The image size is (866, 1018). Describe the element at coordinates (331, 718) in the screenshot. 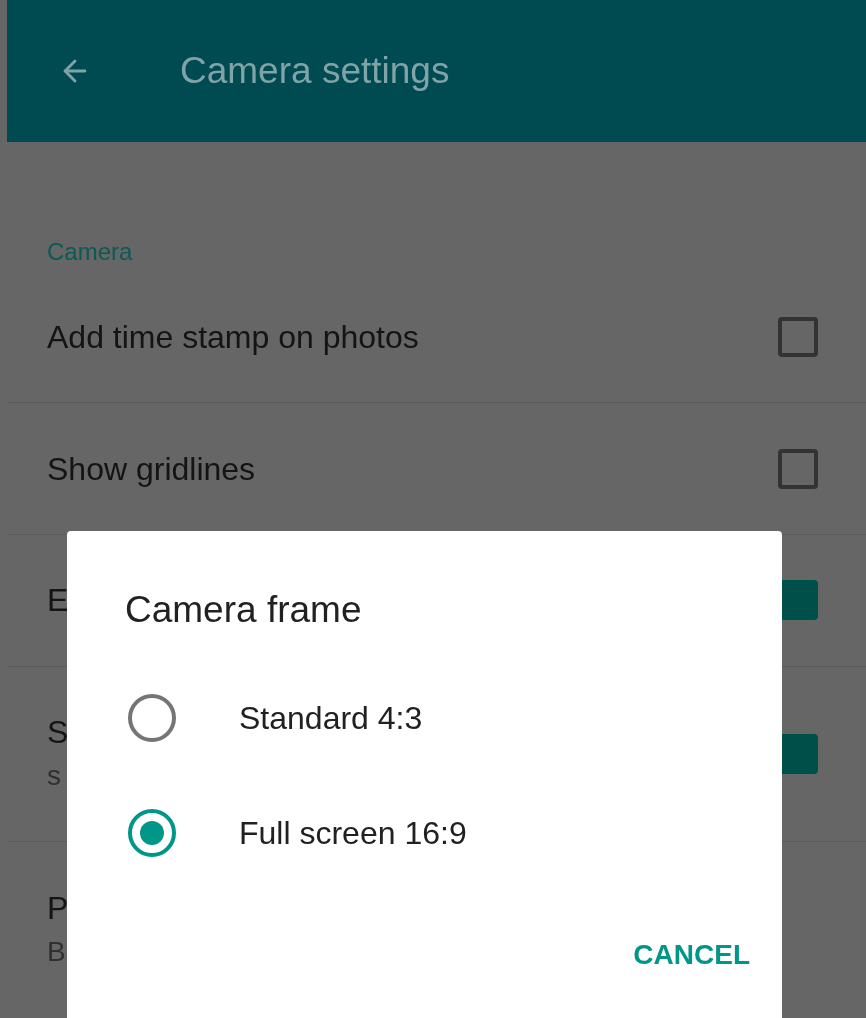

I see `option-label: Standard 4:3` at that location.